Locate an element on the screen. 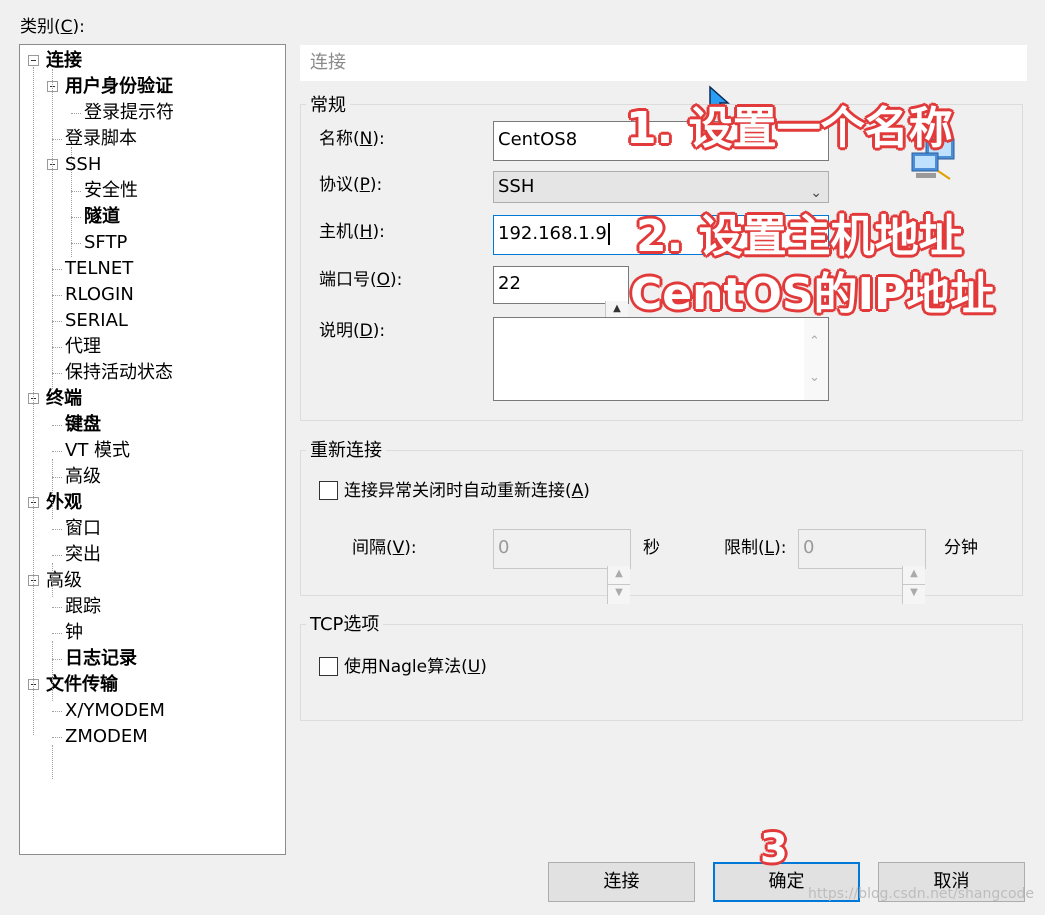  annotation-step3: 3 is located at coordinates (774, 849).